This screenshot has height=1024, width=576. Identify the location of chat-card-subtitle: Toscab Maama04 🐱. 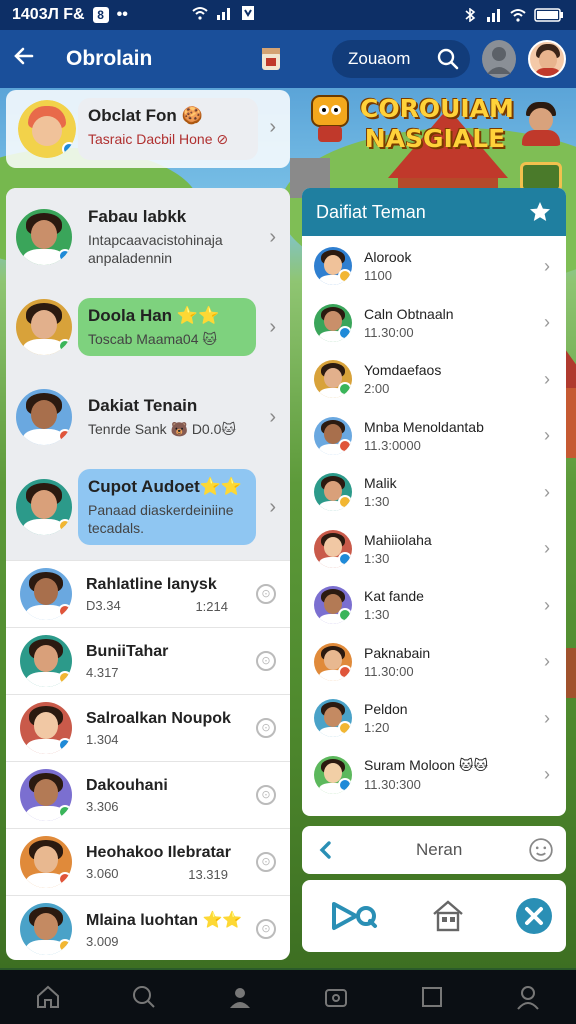
(152, 339).